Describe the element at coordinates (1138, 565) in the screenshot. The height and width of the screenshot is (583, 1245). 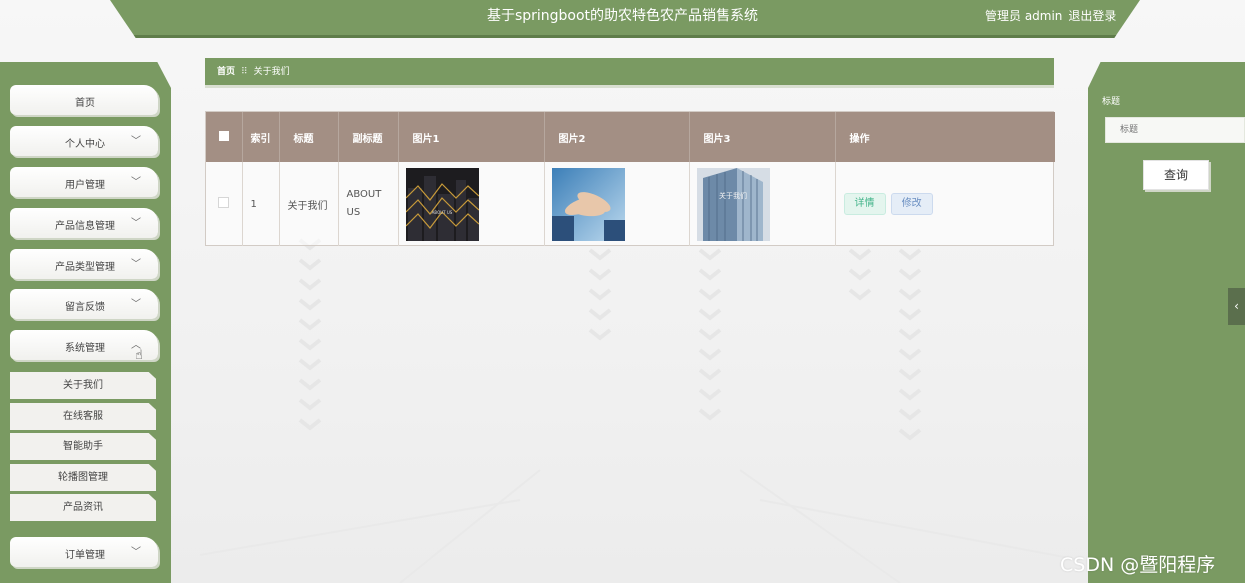
I see `watermark-text: CSDN @暨阳程序` at that location.